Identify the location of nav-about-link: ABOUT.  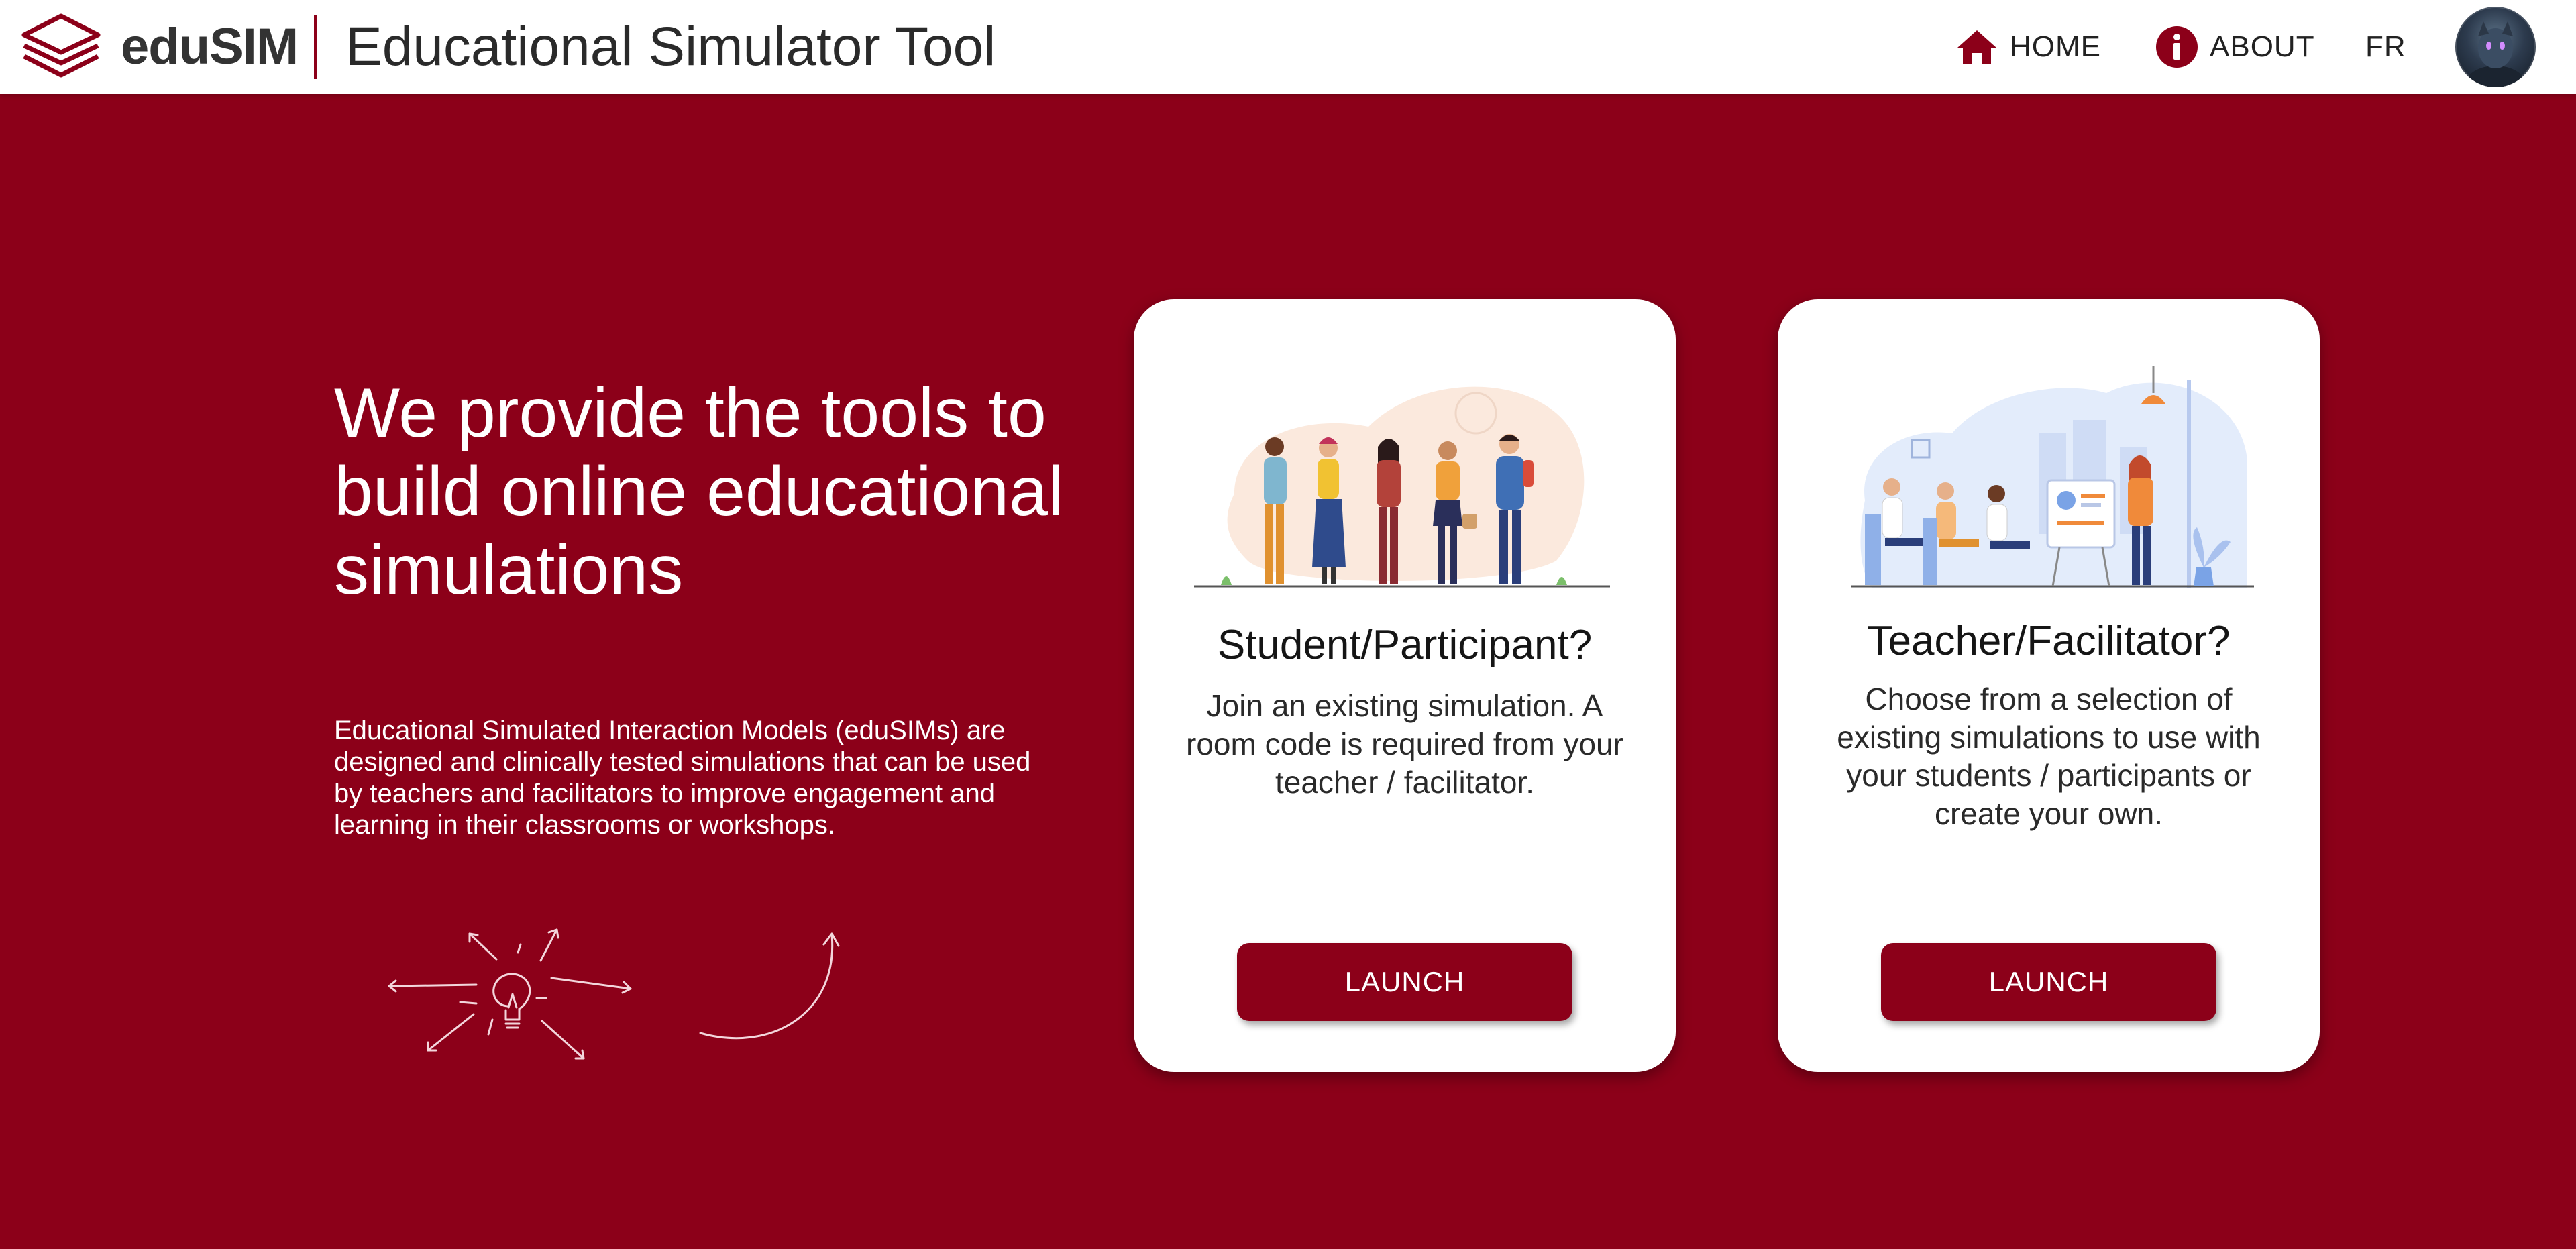
(2235, 47).